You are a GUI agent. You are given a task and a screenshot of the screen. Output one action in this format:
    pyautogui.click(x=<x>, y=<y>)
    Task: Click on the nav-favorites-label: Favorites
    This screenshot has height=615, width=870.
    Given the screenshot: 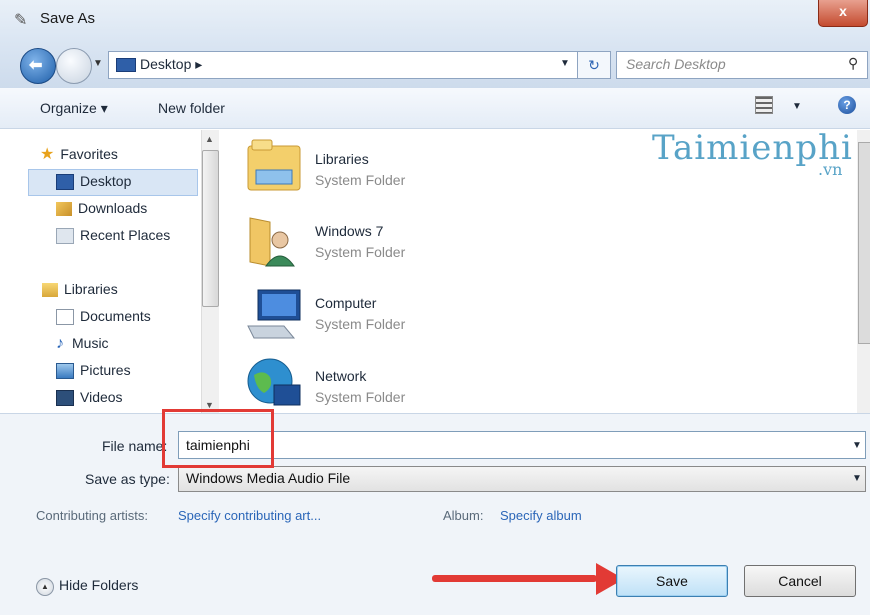 What is the action you would take?
    pyautogui.click(x=89, y=154)
    